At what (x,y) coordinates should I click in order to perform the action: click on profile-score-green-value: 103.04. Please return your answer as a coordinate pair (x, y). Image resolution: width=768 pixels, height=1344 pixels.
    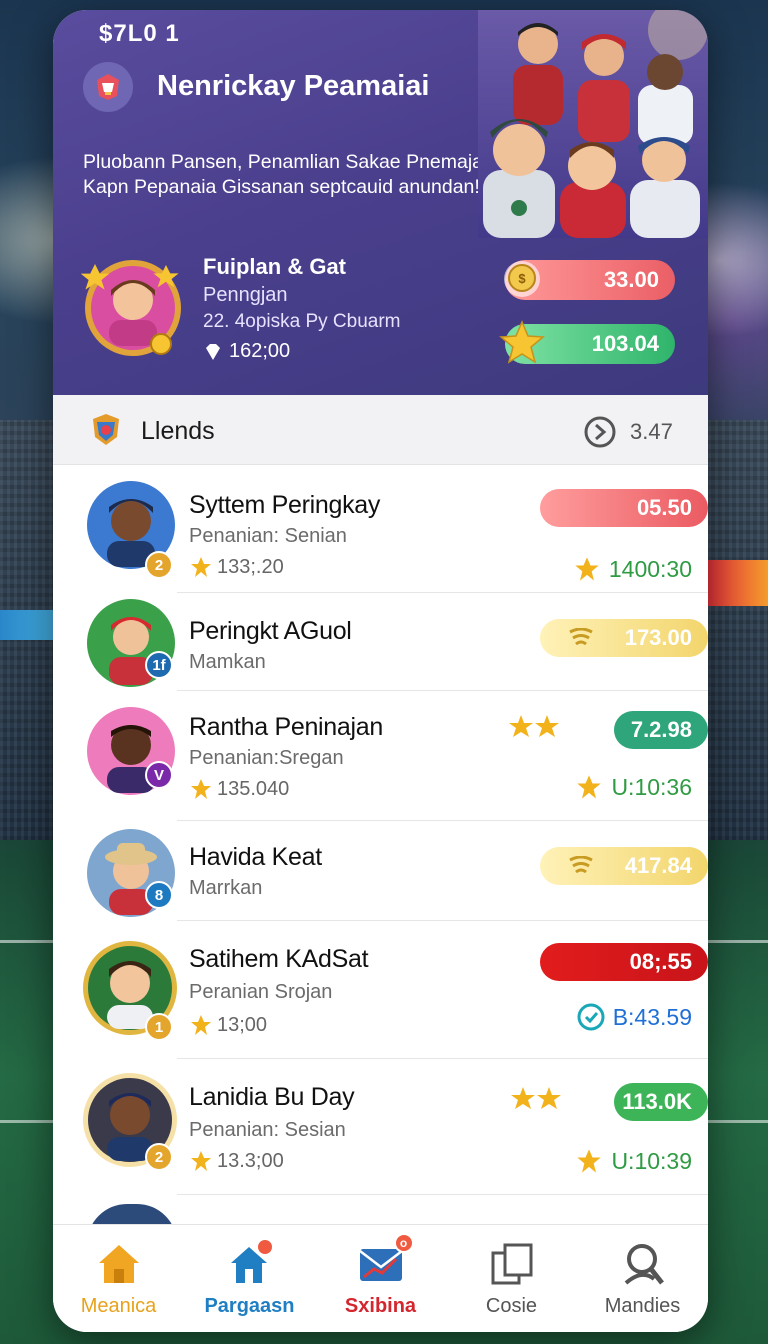
    Looking at the image, I should click on (625, 343).